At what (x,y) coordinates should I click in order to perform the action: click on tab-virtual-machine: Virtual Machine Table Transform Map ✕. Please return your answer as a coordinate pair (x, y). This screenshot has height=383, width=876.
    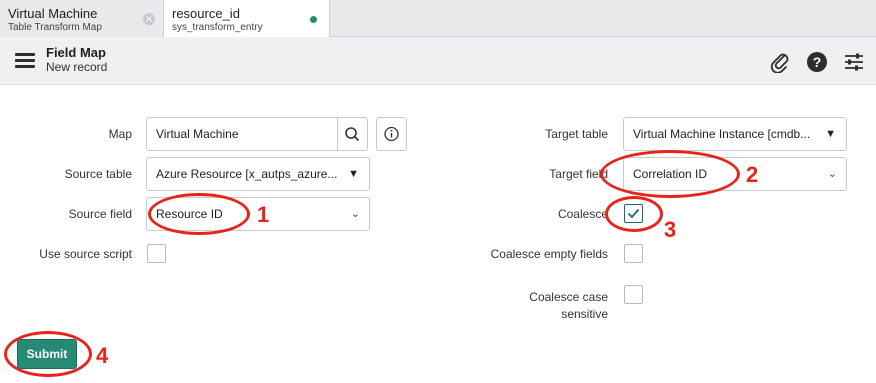
    Looking at the image, I should click on (81, 18).